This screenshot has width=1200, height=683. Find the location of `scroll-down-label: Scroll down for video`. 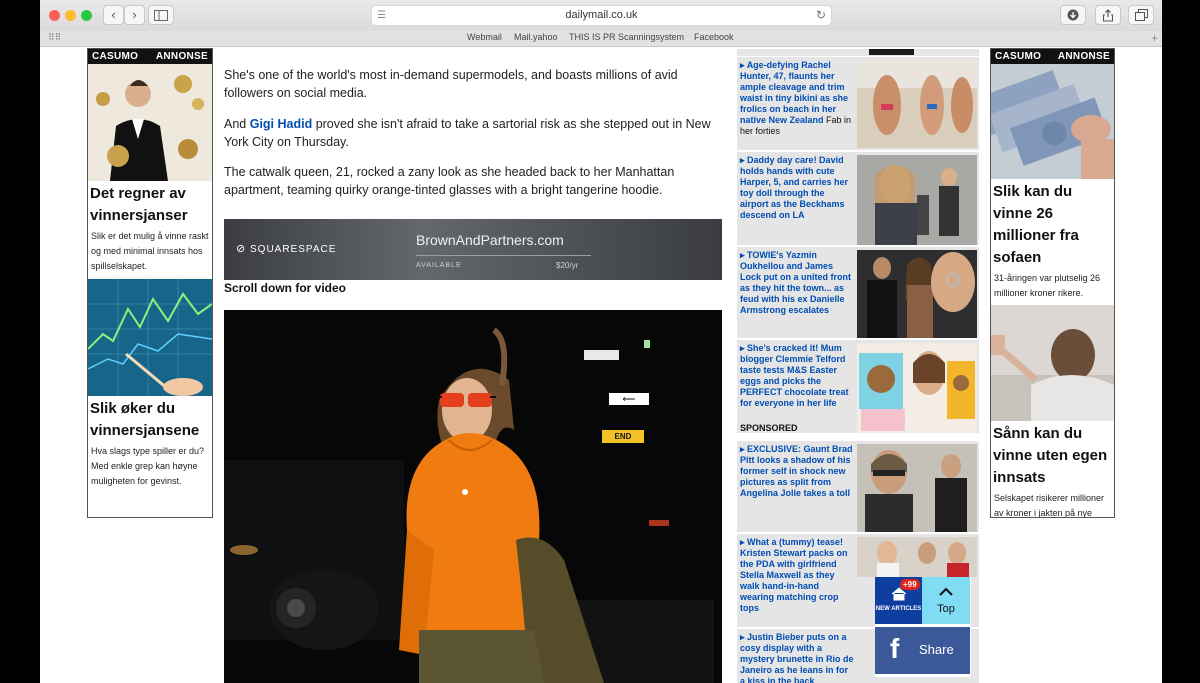

scroll-down-label: Scroll down for video is located at coordinates (285, 288).